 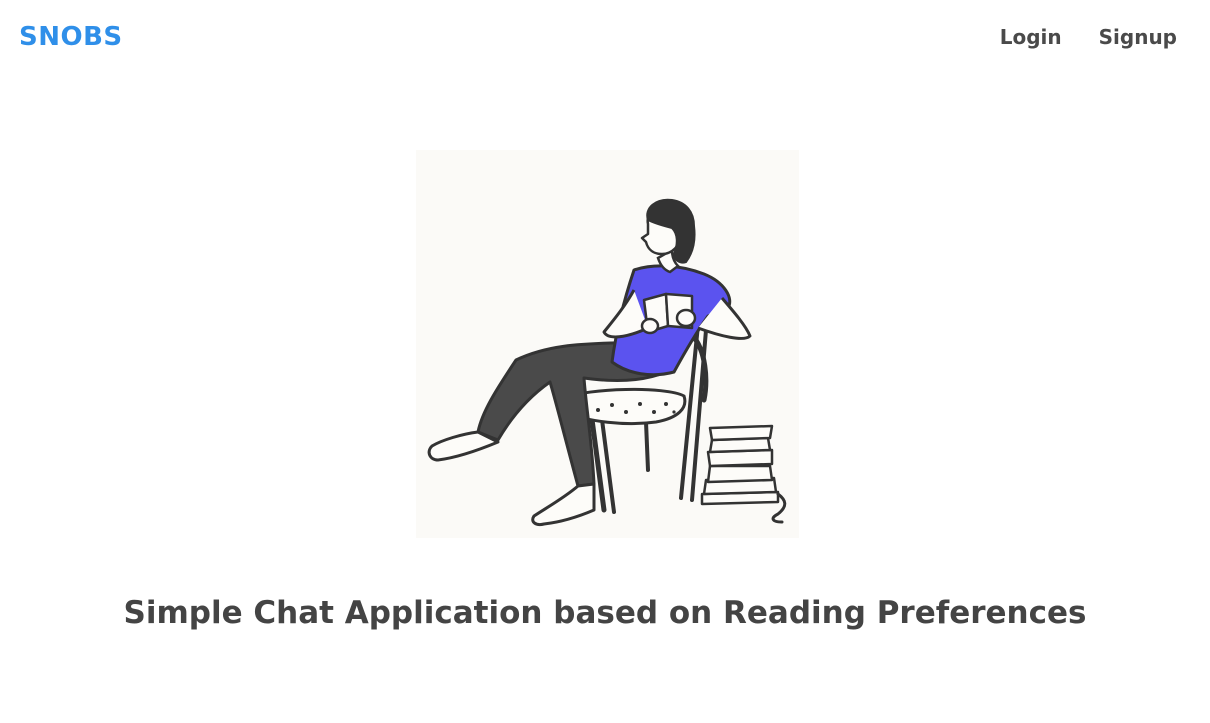 What do you see at coordinates (605, 38) in the screenshot?
I see `top-navbar: SNOBS Login Signup` at bounding box center [605, 38].